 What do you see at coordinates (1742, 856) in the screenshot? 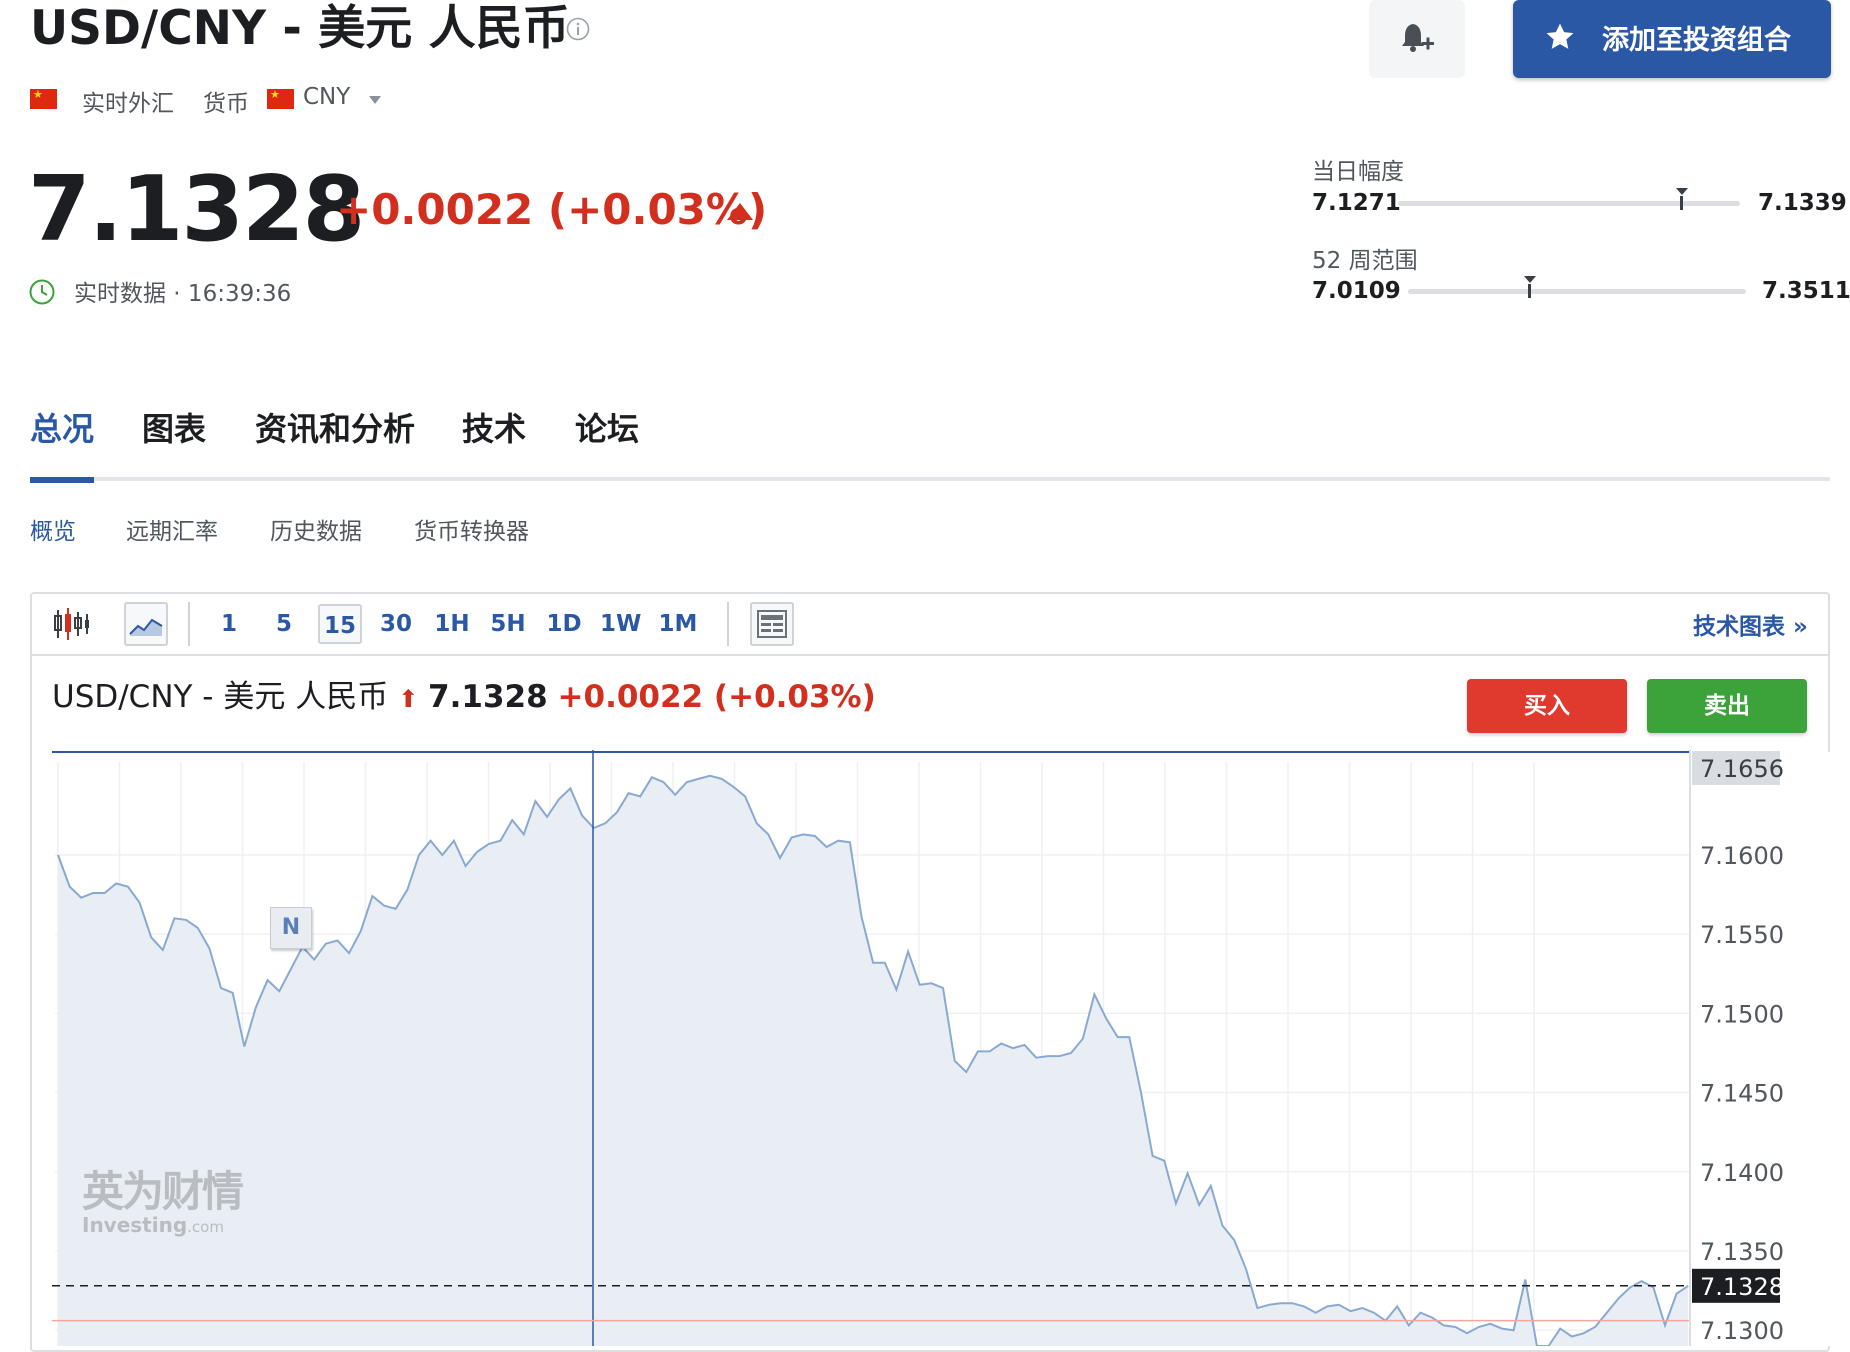
I see `y-tick-label: 7.1600` at bounding box center [1742, 856].